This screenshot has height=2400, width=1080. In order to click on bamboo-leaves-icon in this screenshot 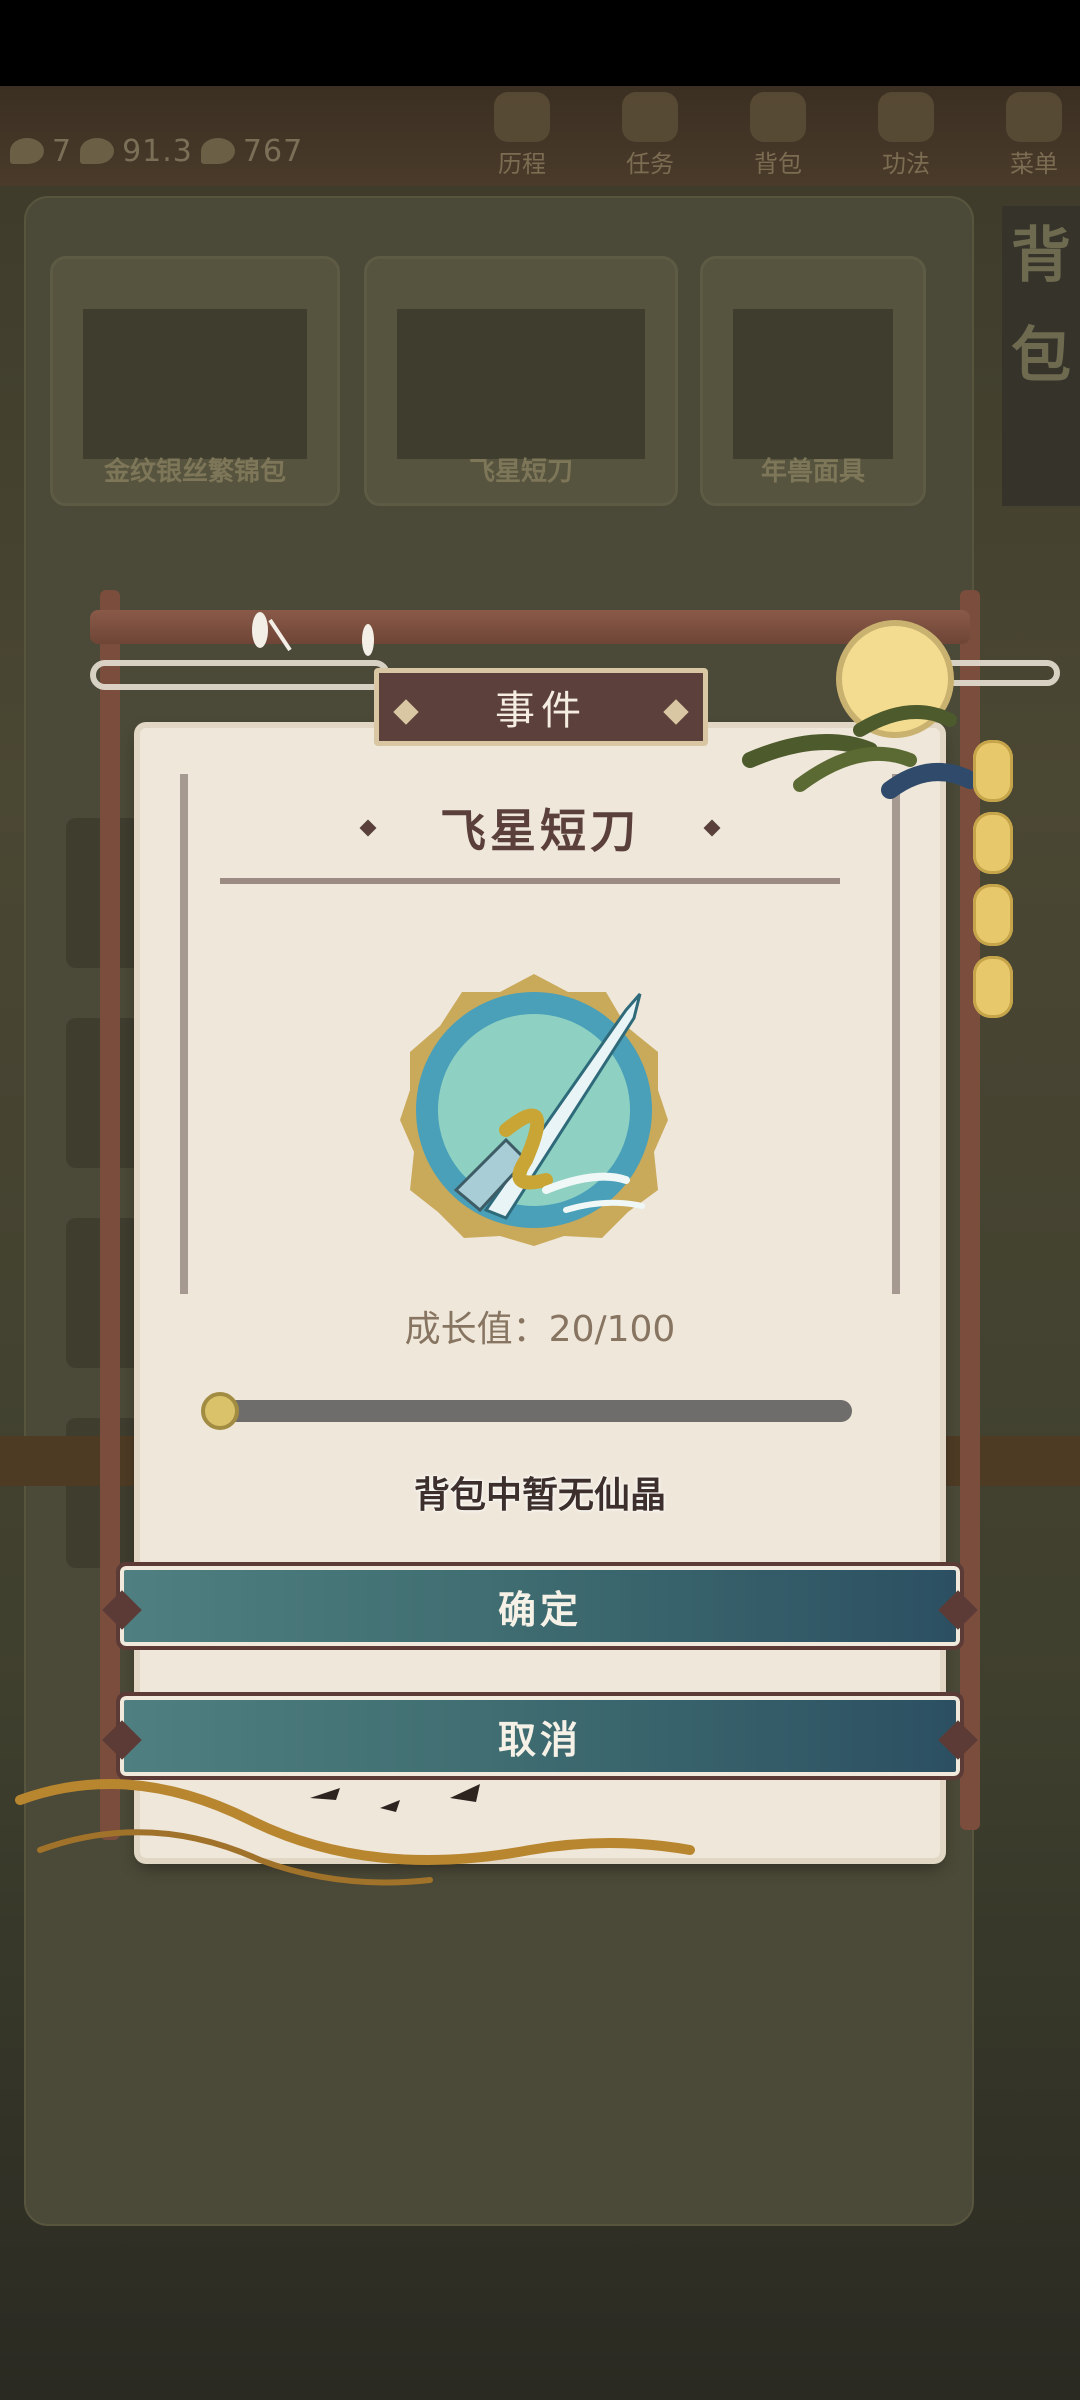, I will do `click(860, 752)`.